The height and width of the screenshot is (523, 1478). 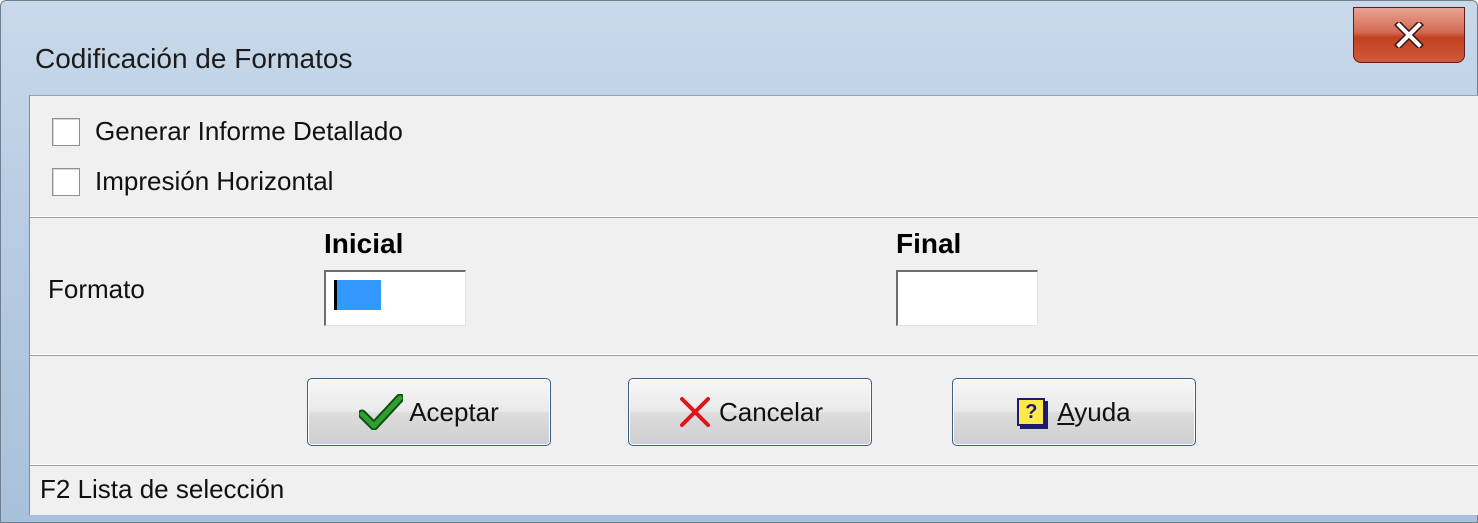 I want to click on initial-format-input, so click(x=395, y=298).